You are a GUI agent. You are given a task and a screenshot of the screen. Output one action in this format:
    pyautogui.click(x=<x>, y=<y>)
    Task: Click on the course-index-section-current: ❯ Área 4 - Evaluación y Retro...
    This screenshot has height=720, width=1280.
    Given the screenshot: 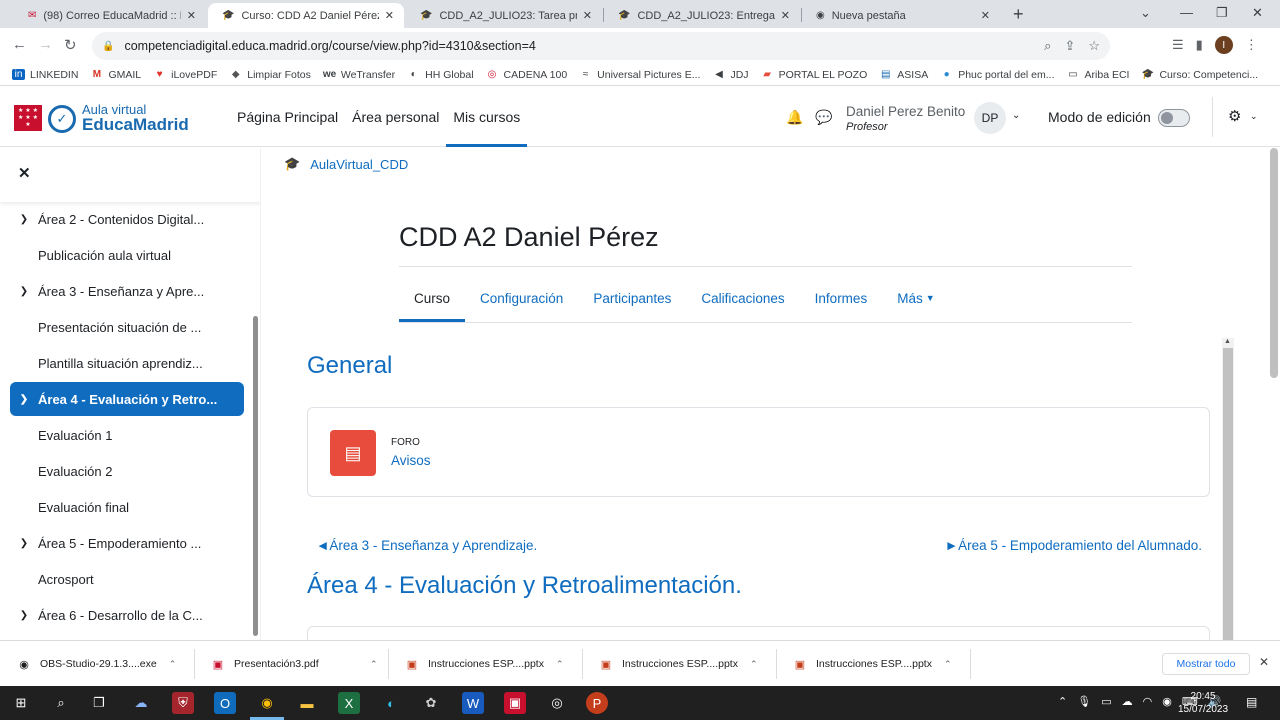 What is the action you would take?
    pyautogui.click(x=127, y=399)
    